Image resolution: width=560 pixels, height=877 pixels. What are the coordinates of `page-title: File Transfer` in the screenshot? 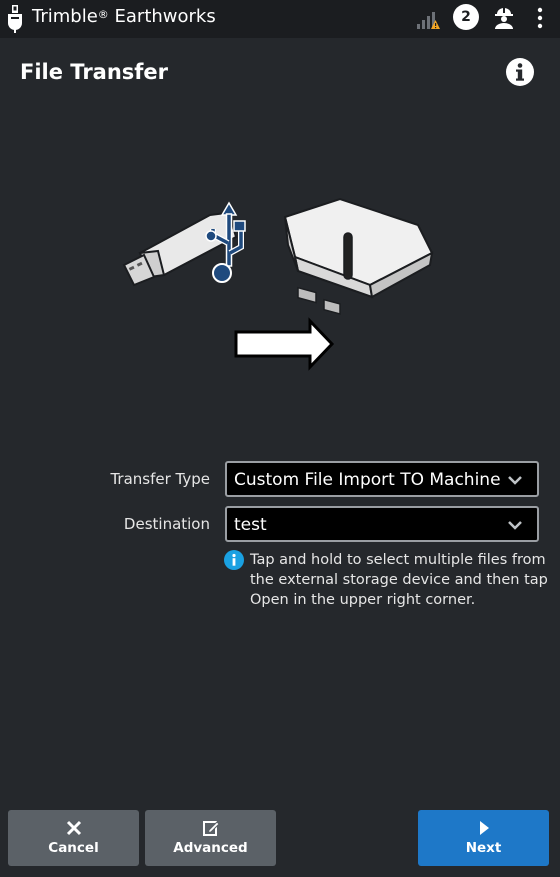 It's located at (94, 72).